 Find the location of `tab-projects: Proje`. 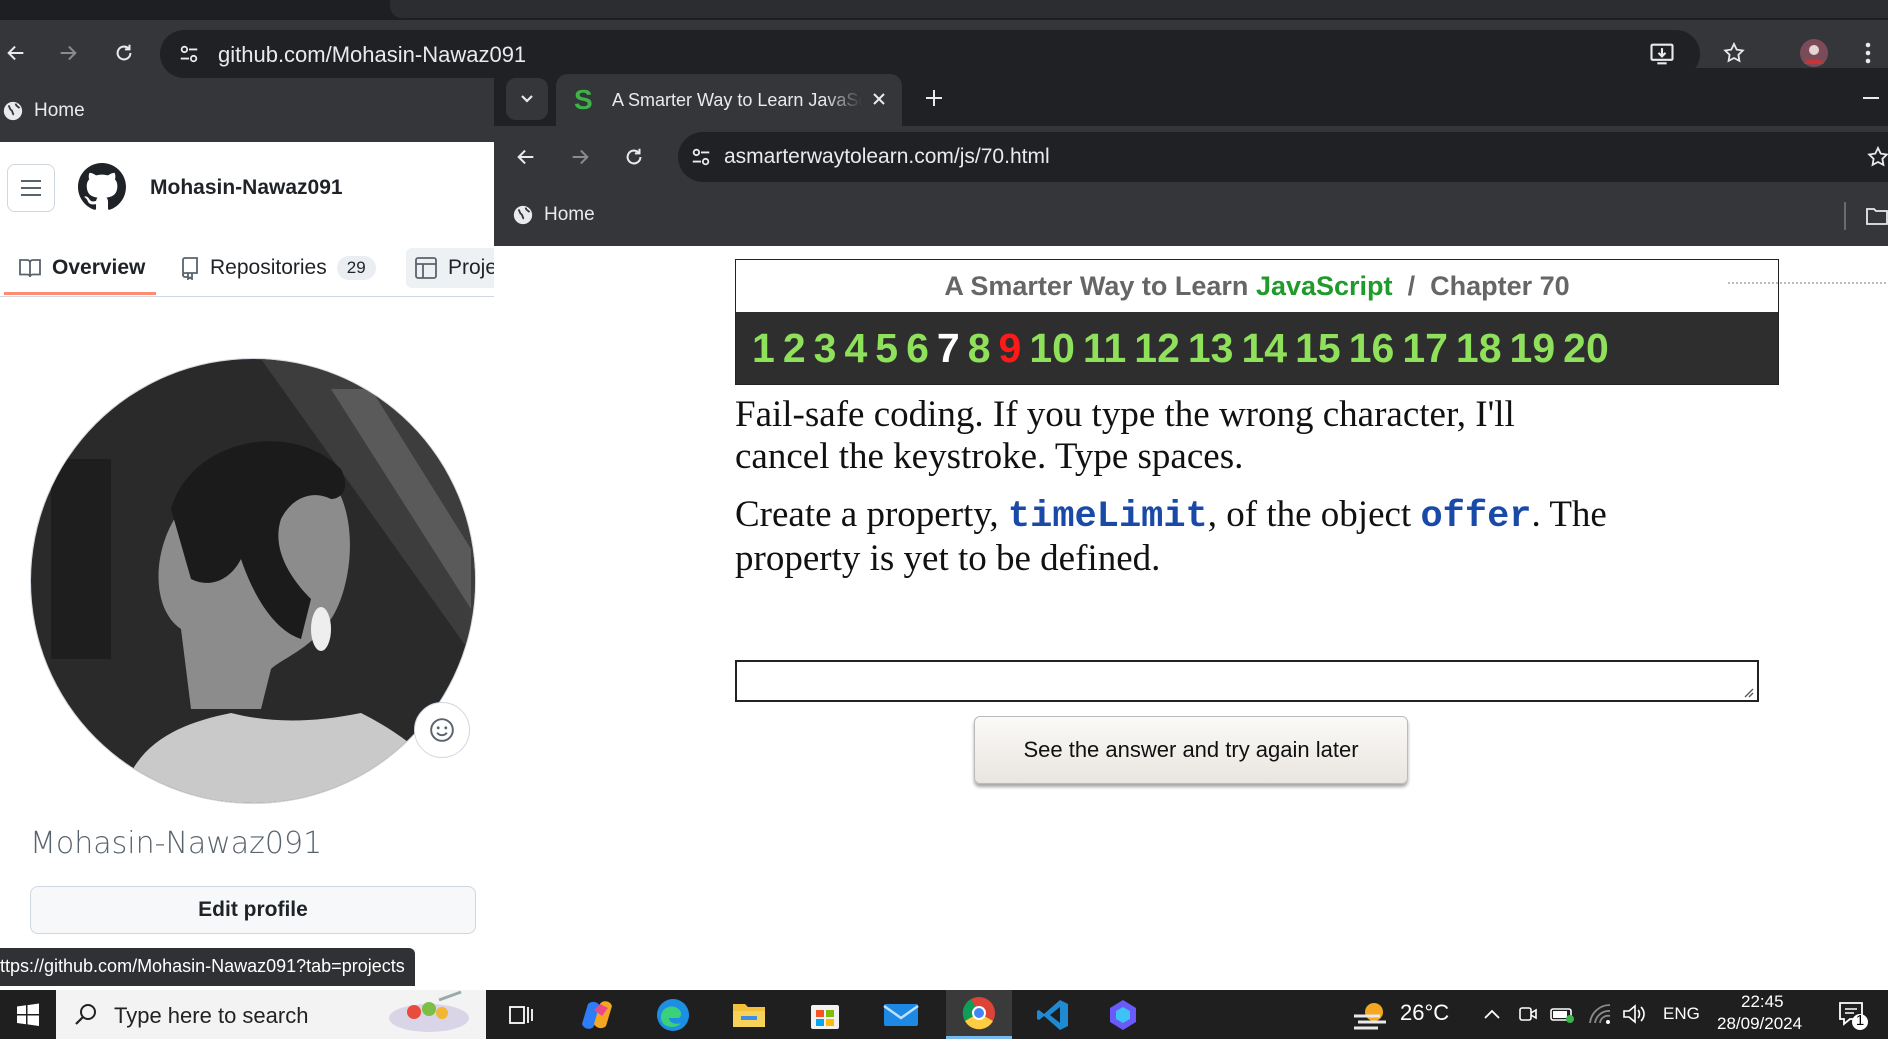

tab-projects: Proje is located at coordinates (450, 268).